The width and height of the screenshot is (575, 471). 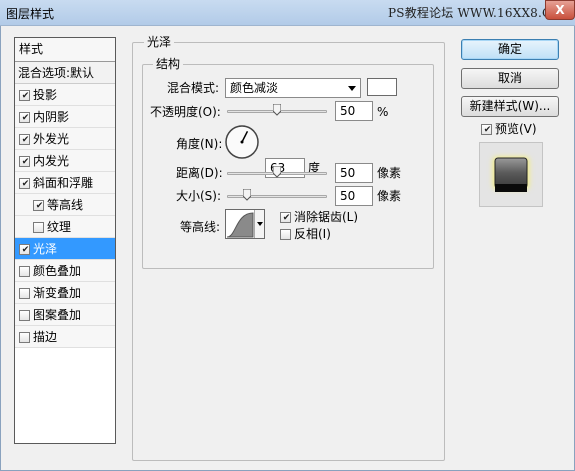 I want to click on style-item-satin: 光泽, so click(x=65, y=249).